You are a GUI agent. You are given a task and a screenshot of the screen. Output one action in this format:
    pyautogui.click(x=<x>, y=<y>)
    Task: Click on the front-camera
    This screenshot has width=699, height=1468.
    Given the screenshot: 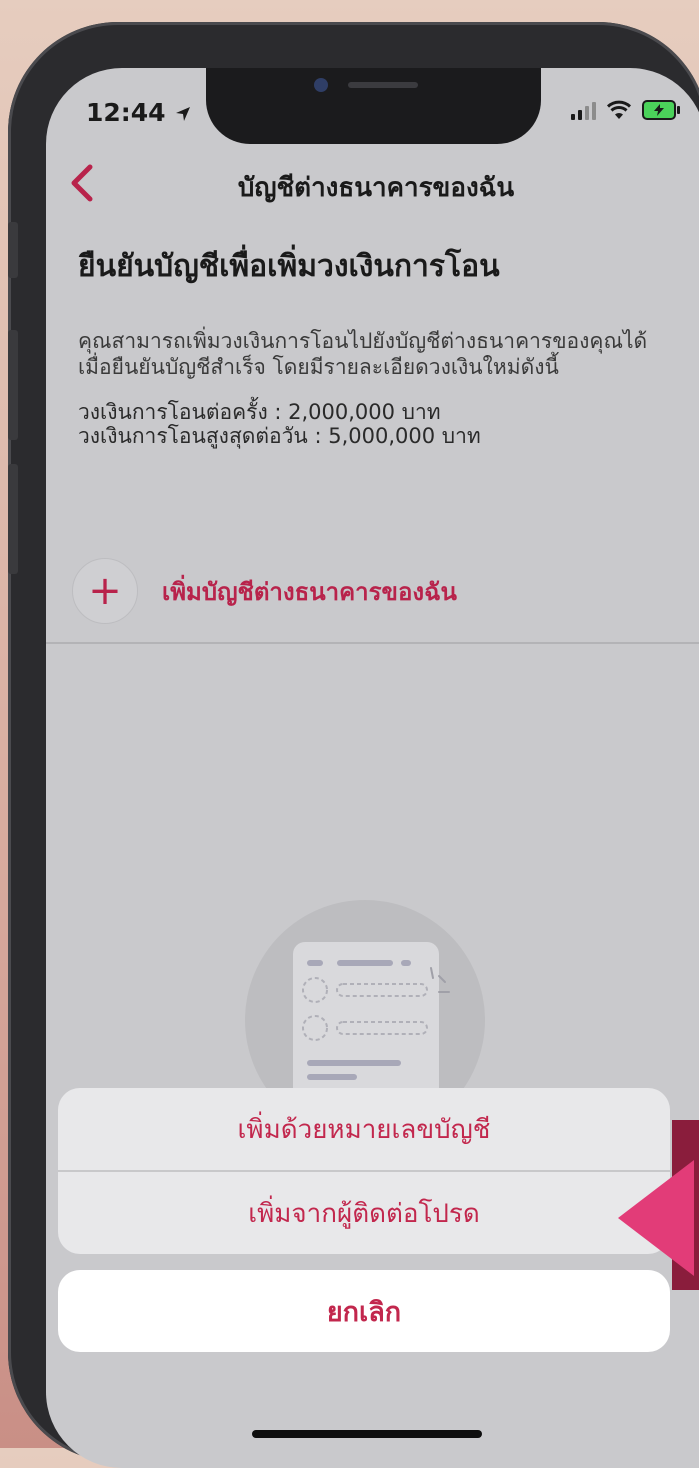 What is the action you would take?
    pyautogui.click(x=321, y=85)
    